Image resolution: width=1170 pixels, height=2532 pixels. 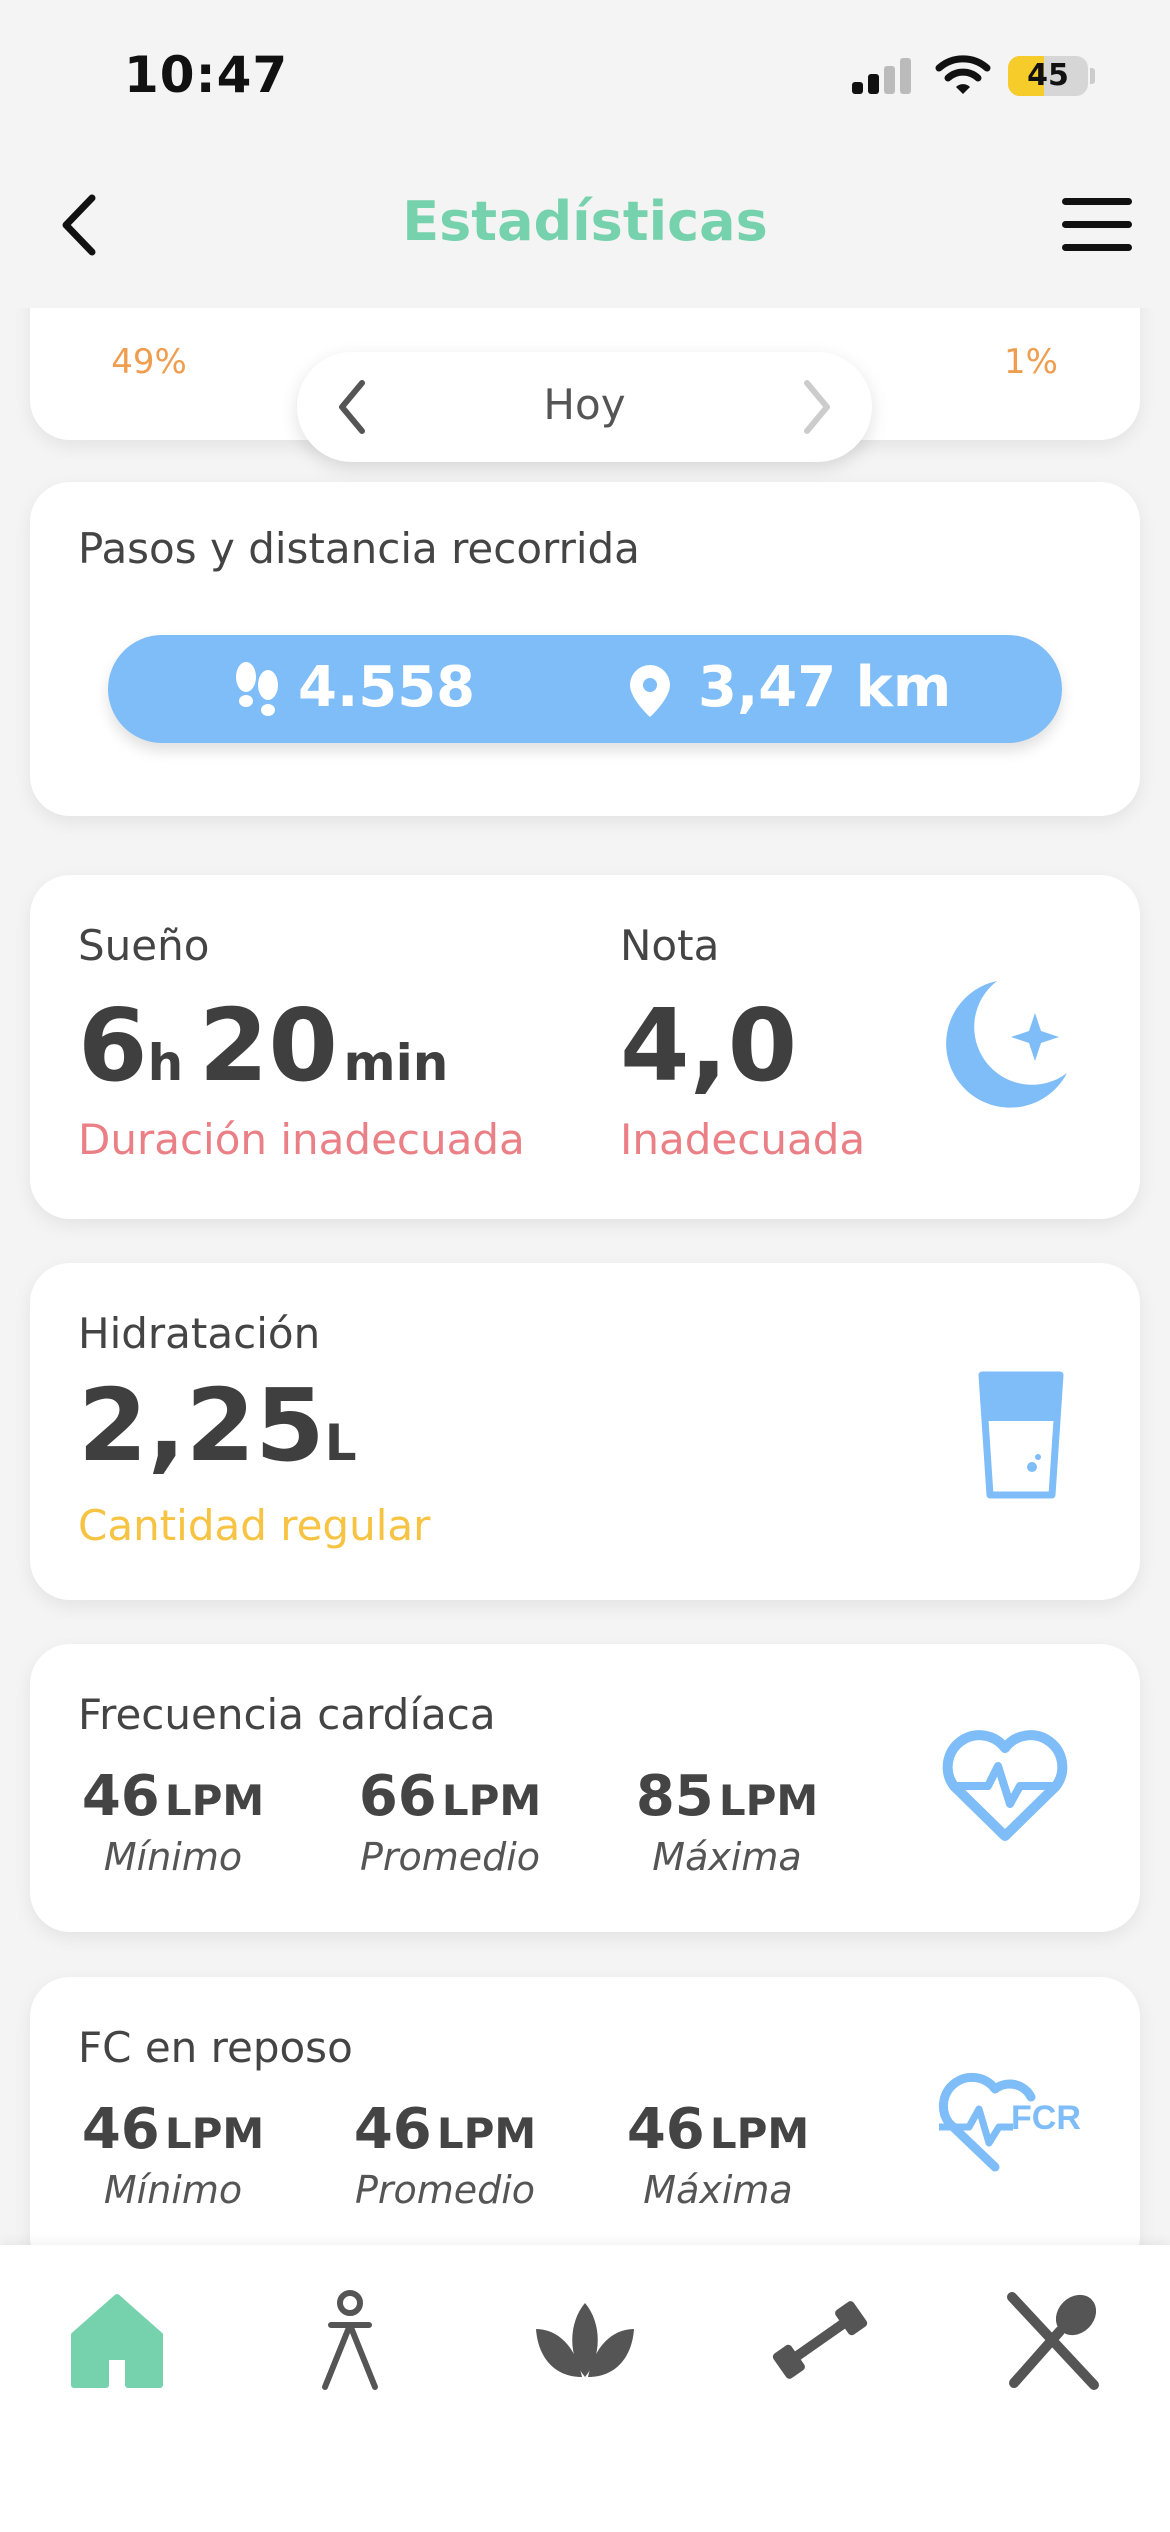 I want to click on sleep-hours: 6, so click(x=113, y=1045).